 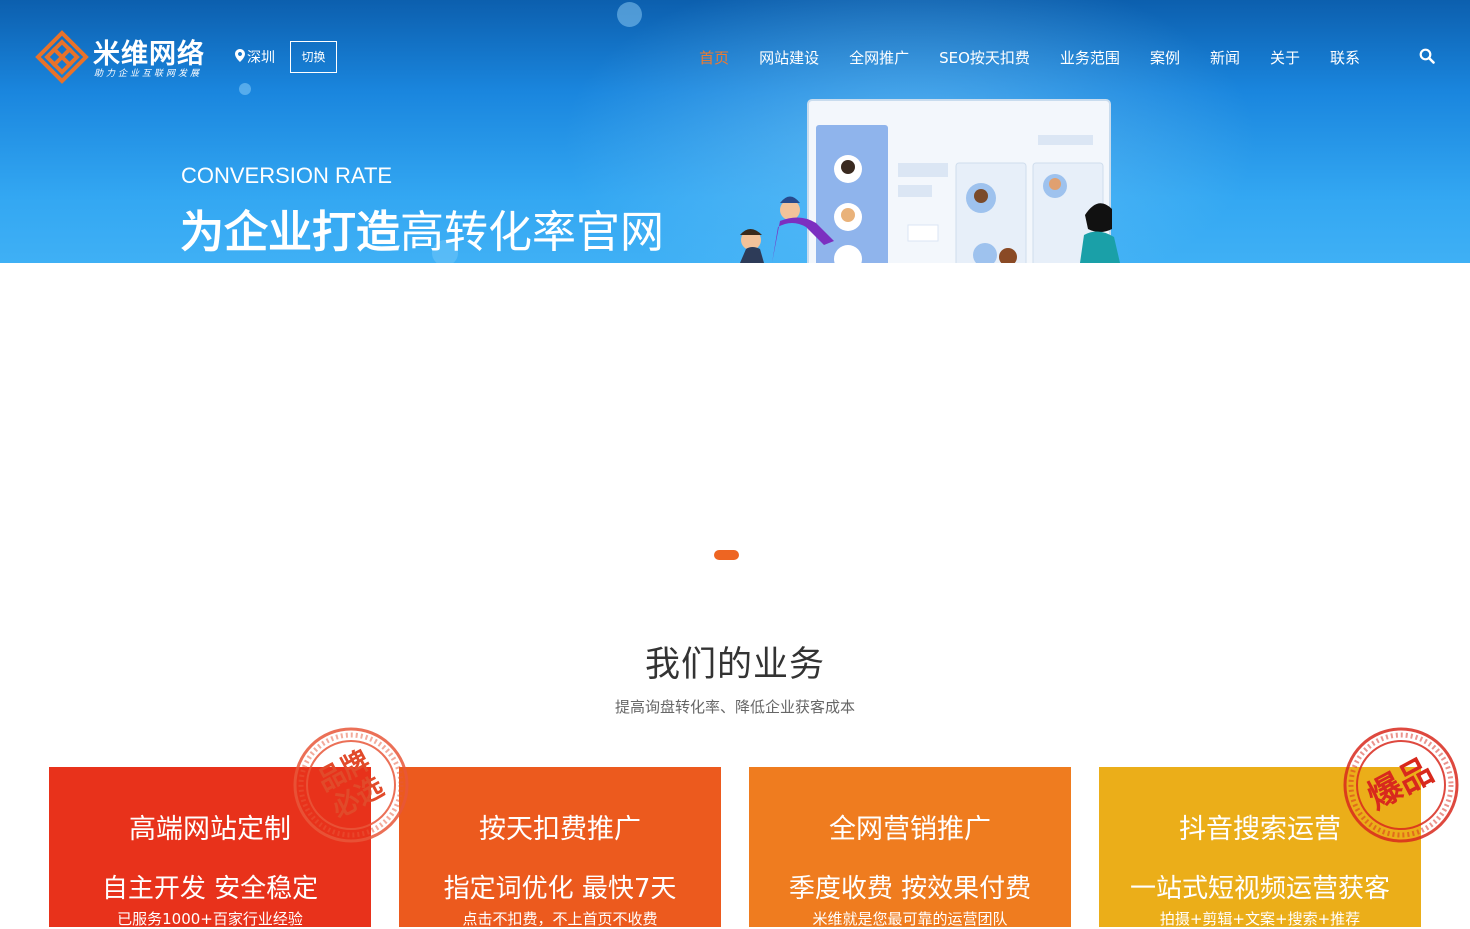 What do you see at coordinates (1259, 889) in the screenshot?
I see `card-headline: 一站式短视频运营获客` at bounding box center [1259, 889].